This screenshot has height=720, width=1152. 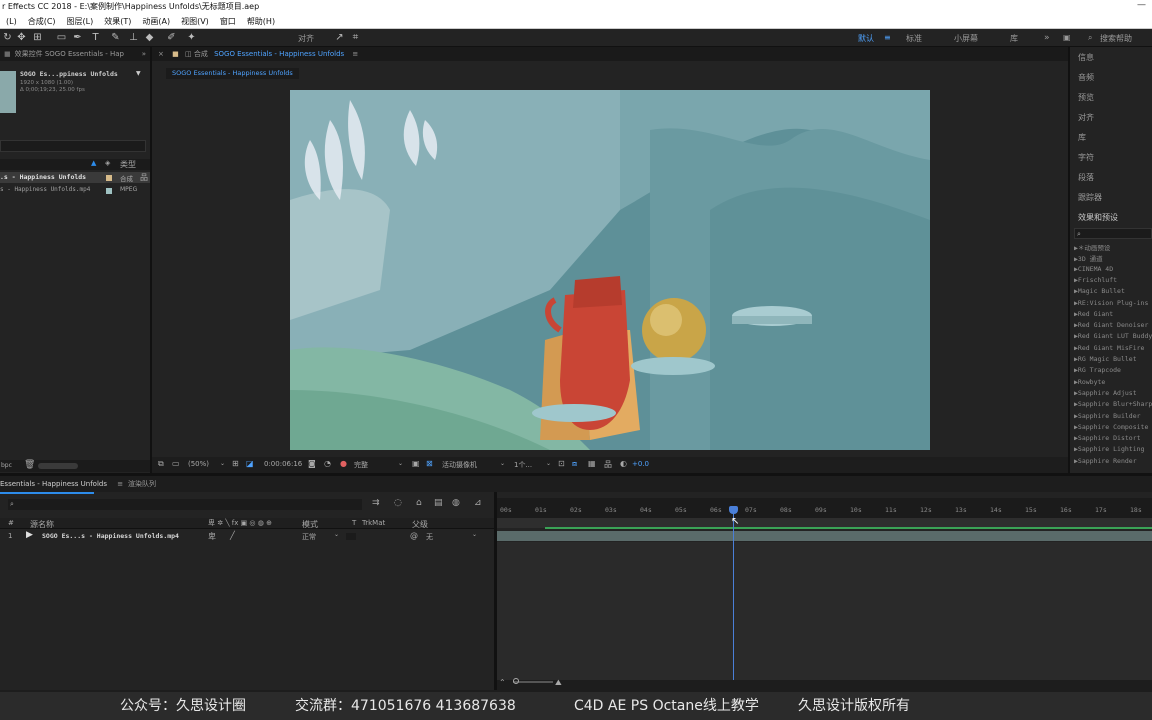 What do you see at coordinates (351, 536) in the screenshot?
I see `trkmat-select` at bounding box center [351, 536].